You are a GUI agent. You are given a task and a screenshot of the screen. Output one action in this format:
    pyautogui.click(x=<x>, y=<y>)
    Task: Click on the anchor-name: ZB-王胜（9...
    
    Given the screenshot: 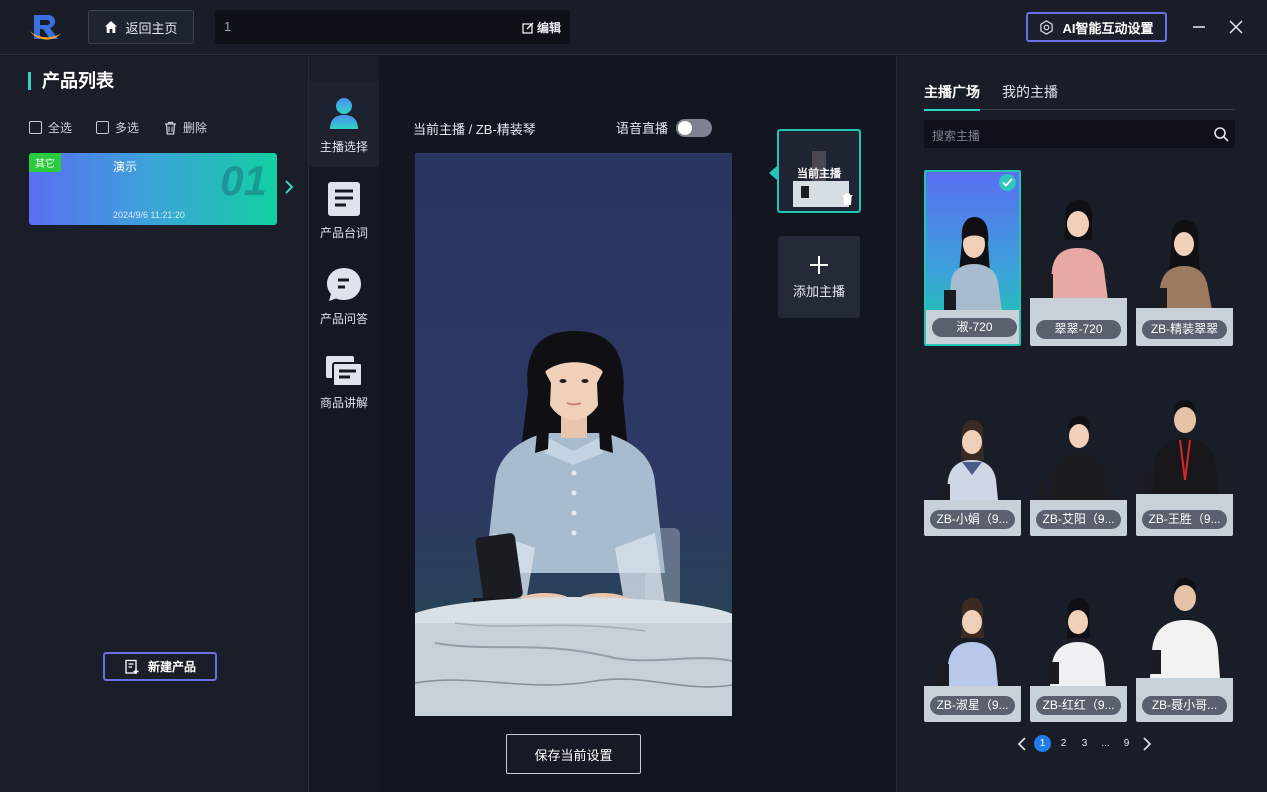 What is the action you would take?
    pyautogui.click(x=1184, y=519)
    